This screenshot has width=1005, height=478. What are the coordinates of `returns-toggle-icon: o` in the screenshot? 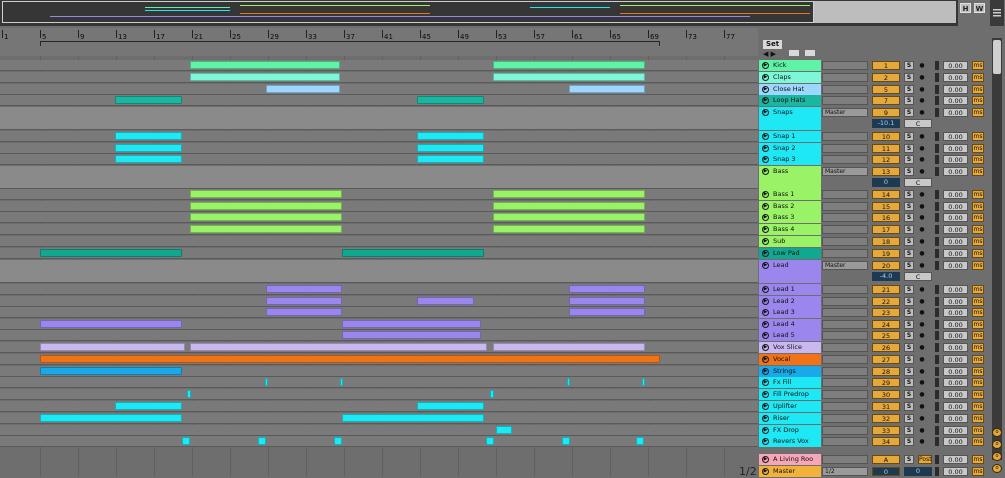 It's located at (997, 456).